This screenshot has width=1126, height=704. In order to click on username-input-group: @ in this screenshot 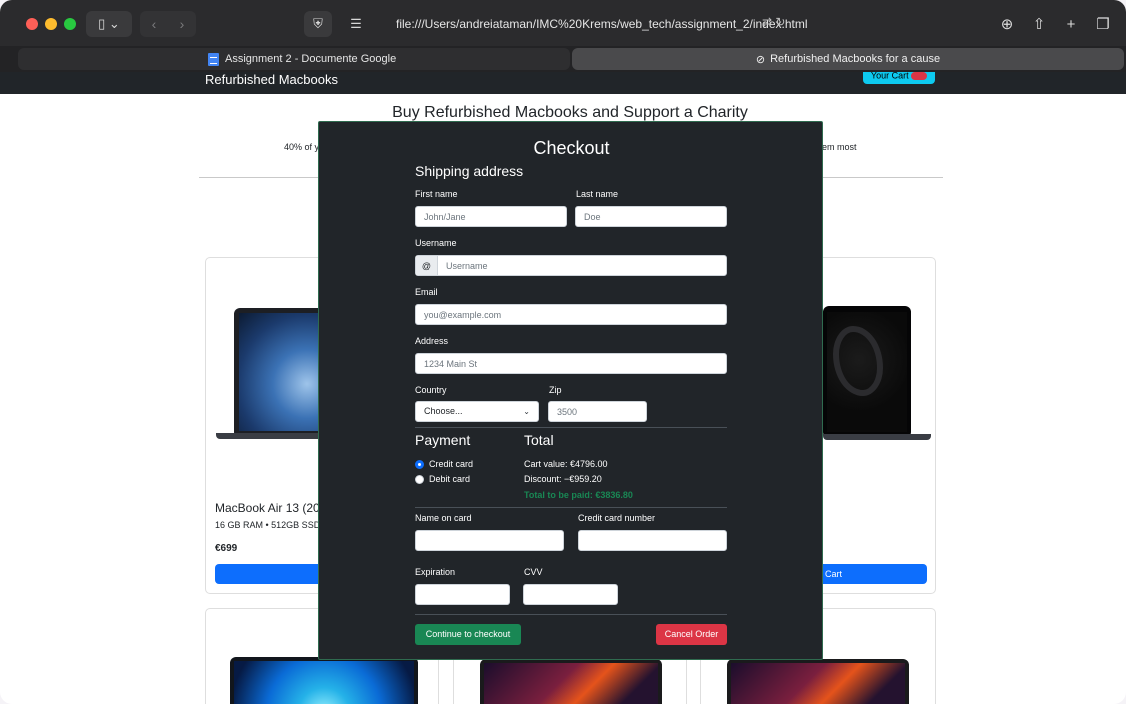, I will do `click(571, 265)`.